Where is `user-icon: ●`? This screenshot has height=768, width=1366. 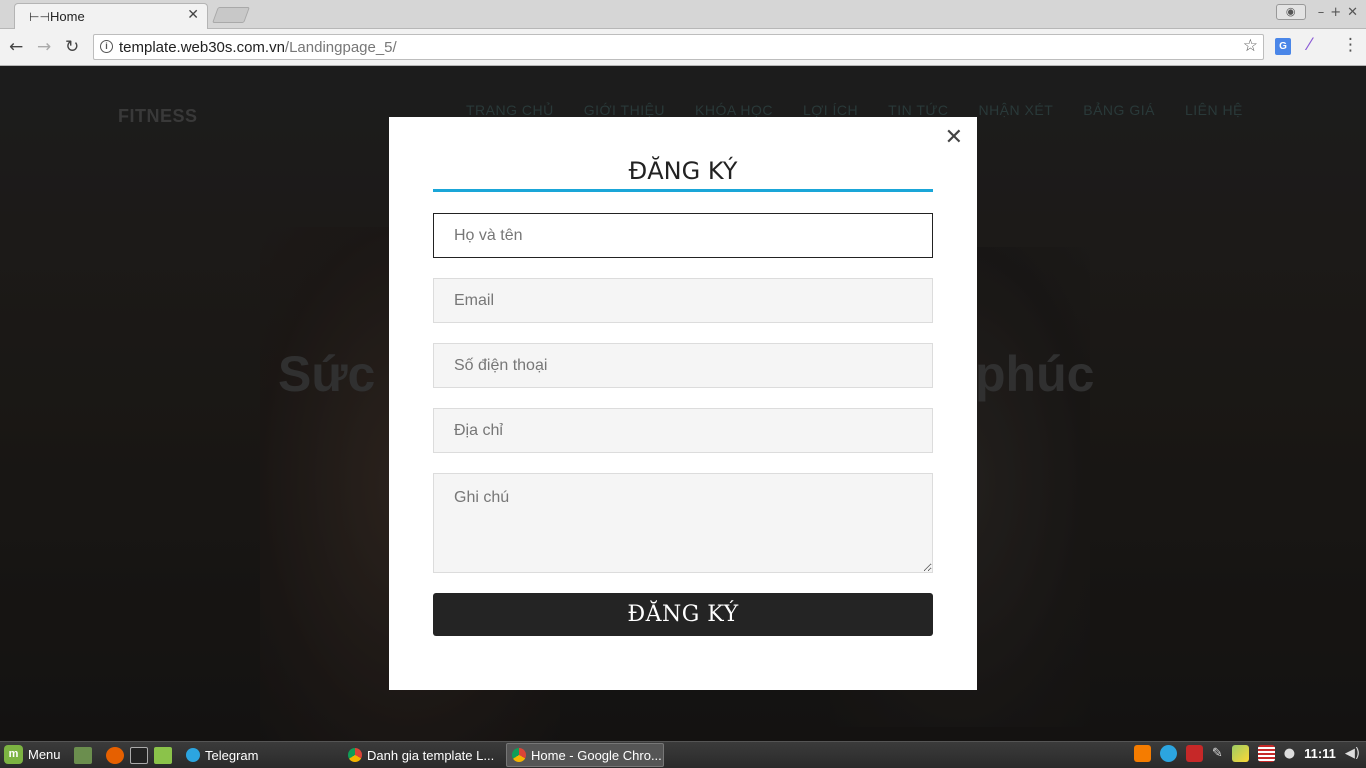 user-icon: ● is located at coordinates (1289, 753).